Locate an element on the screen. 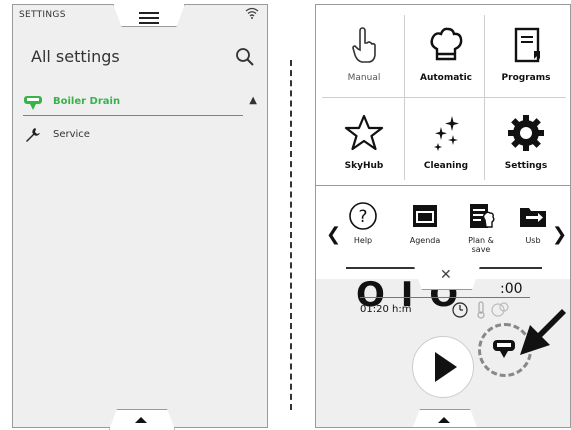  menu-cleaning: Cleaning is located at coordinates (446, 143).